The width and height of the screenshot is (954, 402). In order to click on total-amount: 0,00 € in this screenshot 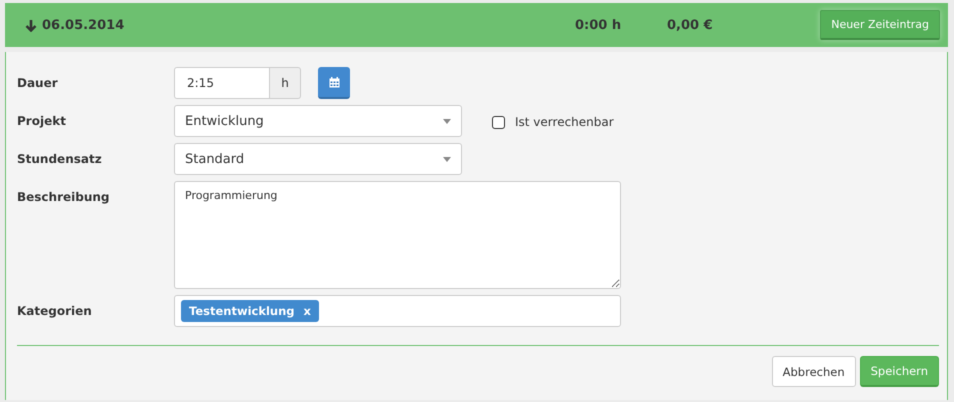, I will do `click(690, 25)`.